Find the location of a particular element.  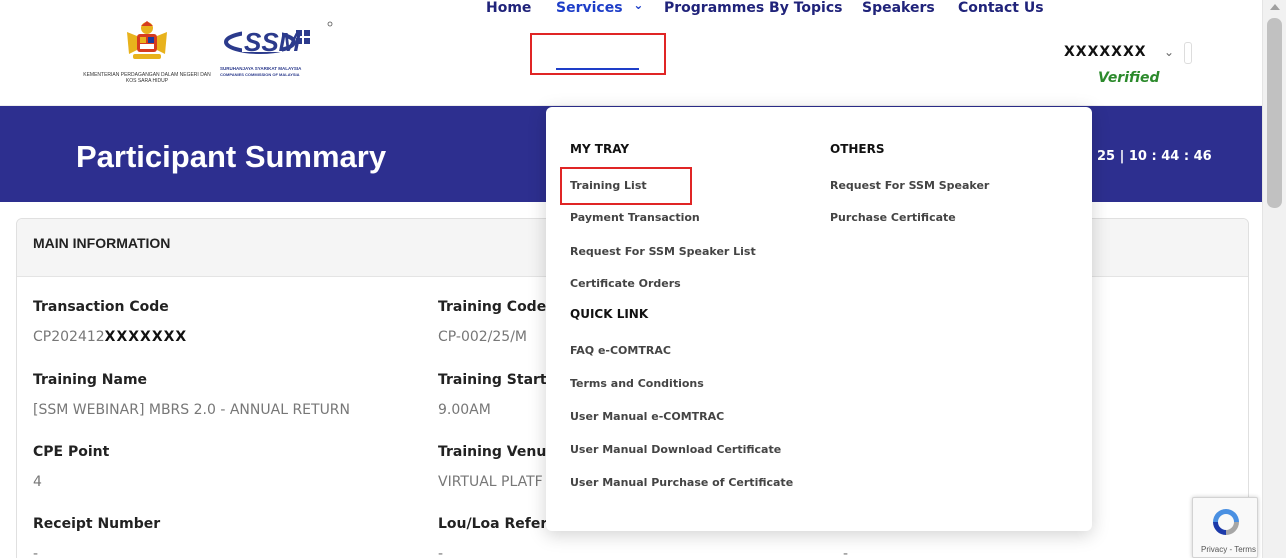

menu-item-certificate-orders: Certificate Orders is located at coordinates (625, 283).